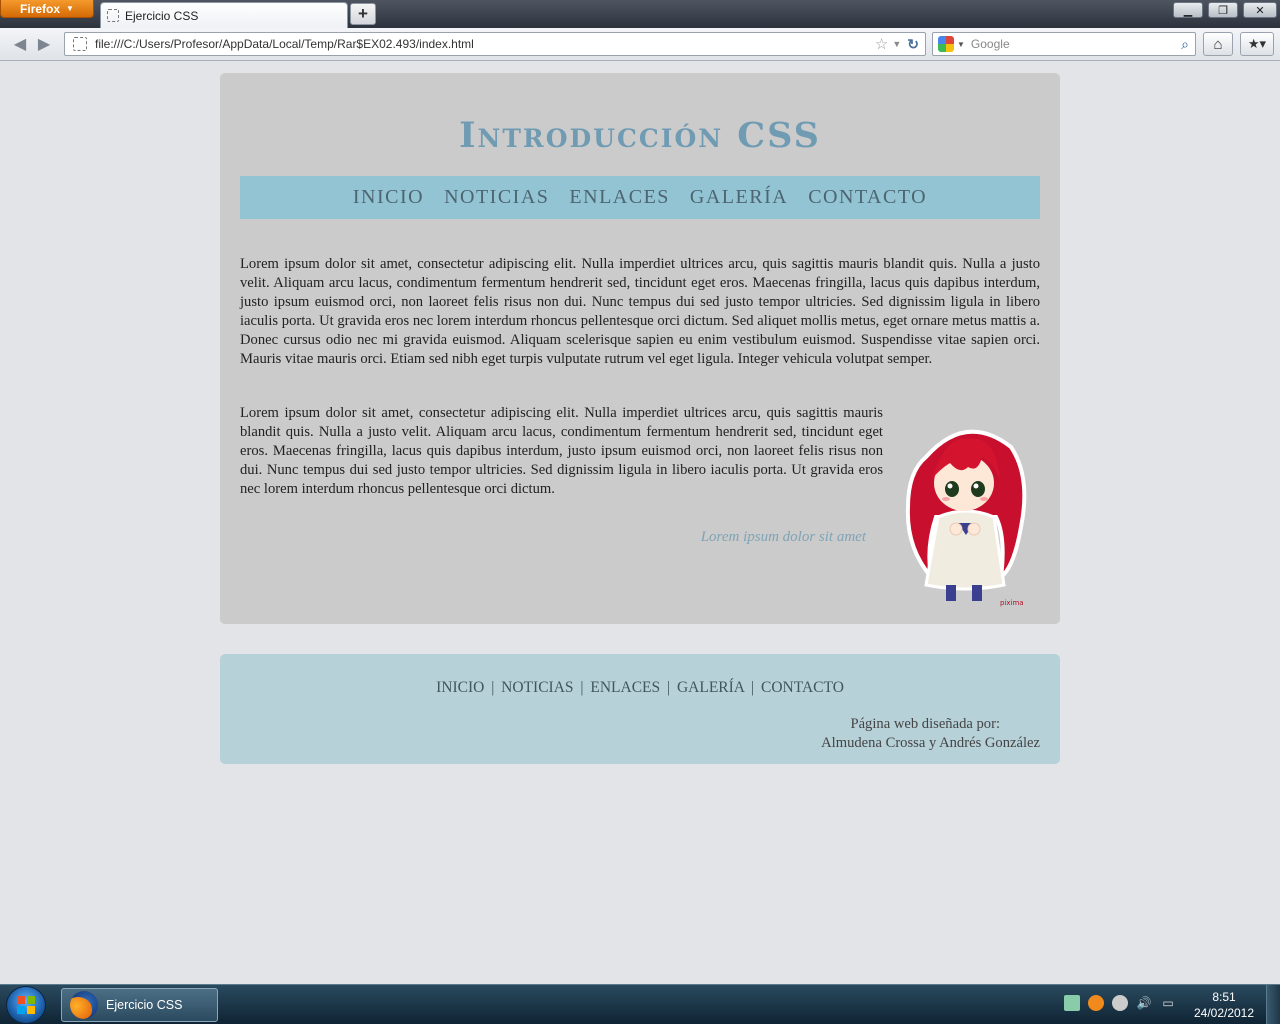 The image size is (1280, 1024). What do you see at coordinates (619, 197) in the screenshot?
I see `menu-item-enlaces: ENLACES` at bounding box center [619, 197].